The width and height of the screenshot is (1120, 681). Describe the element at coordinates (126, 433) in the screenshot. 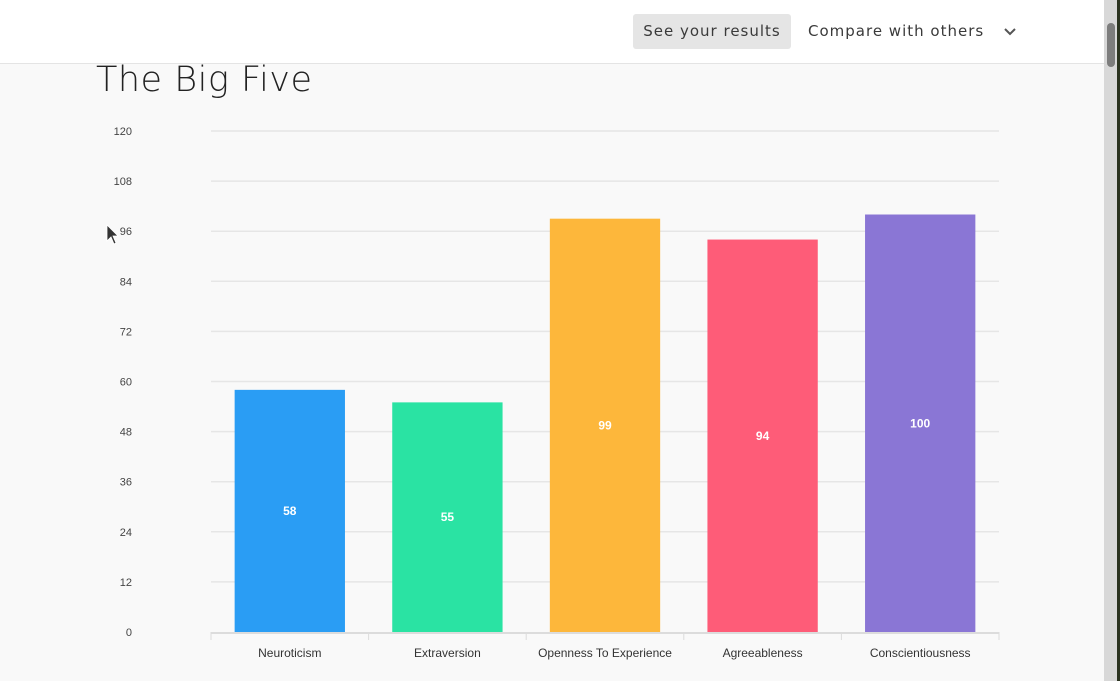

I see `y-tick-label: 48` at that location.